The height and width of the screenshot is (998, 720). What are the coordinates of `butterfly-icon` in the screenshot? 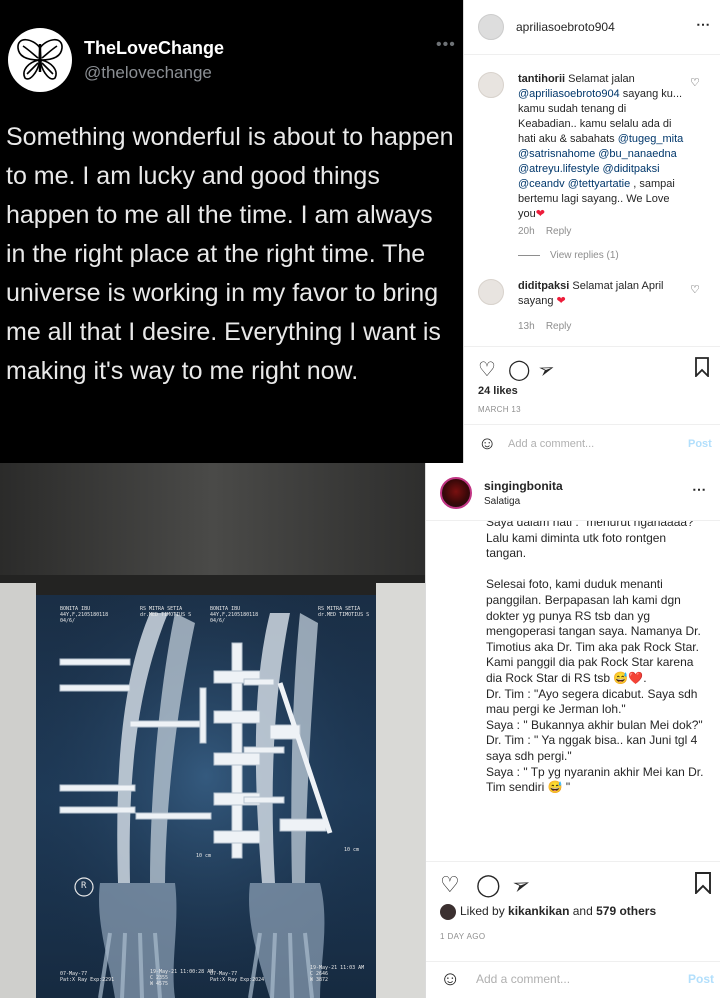 It's located at (40, 59).